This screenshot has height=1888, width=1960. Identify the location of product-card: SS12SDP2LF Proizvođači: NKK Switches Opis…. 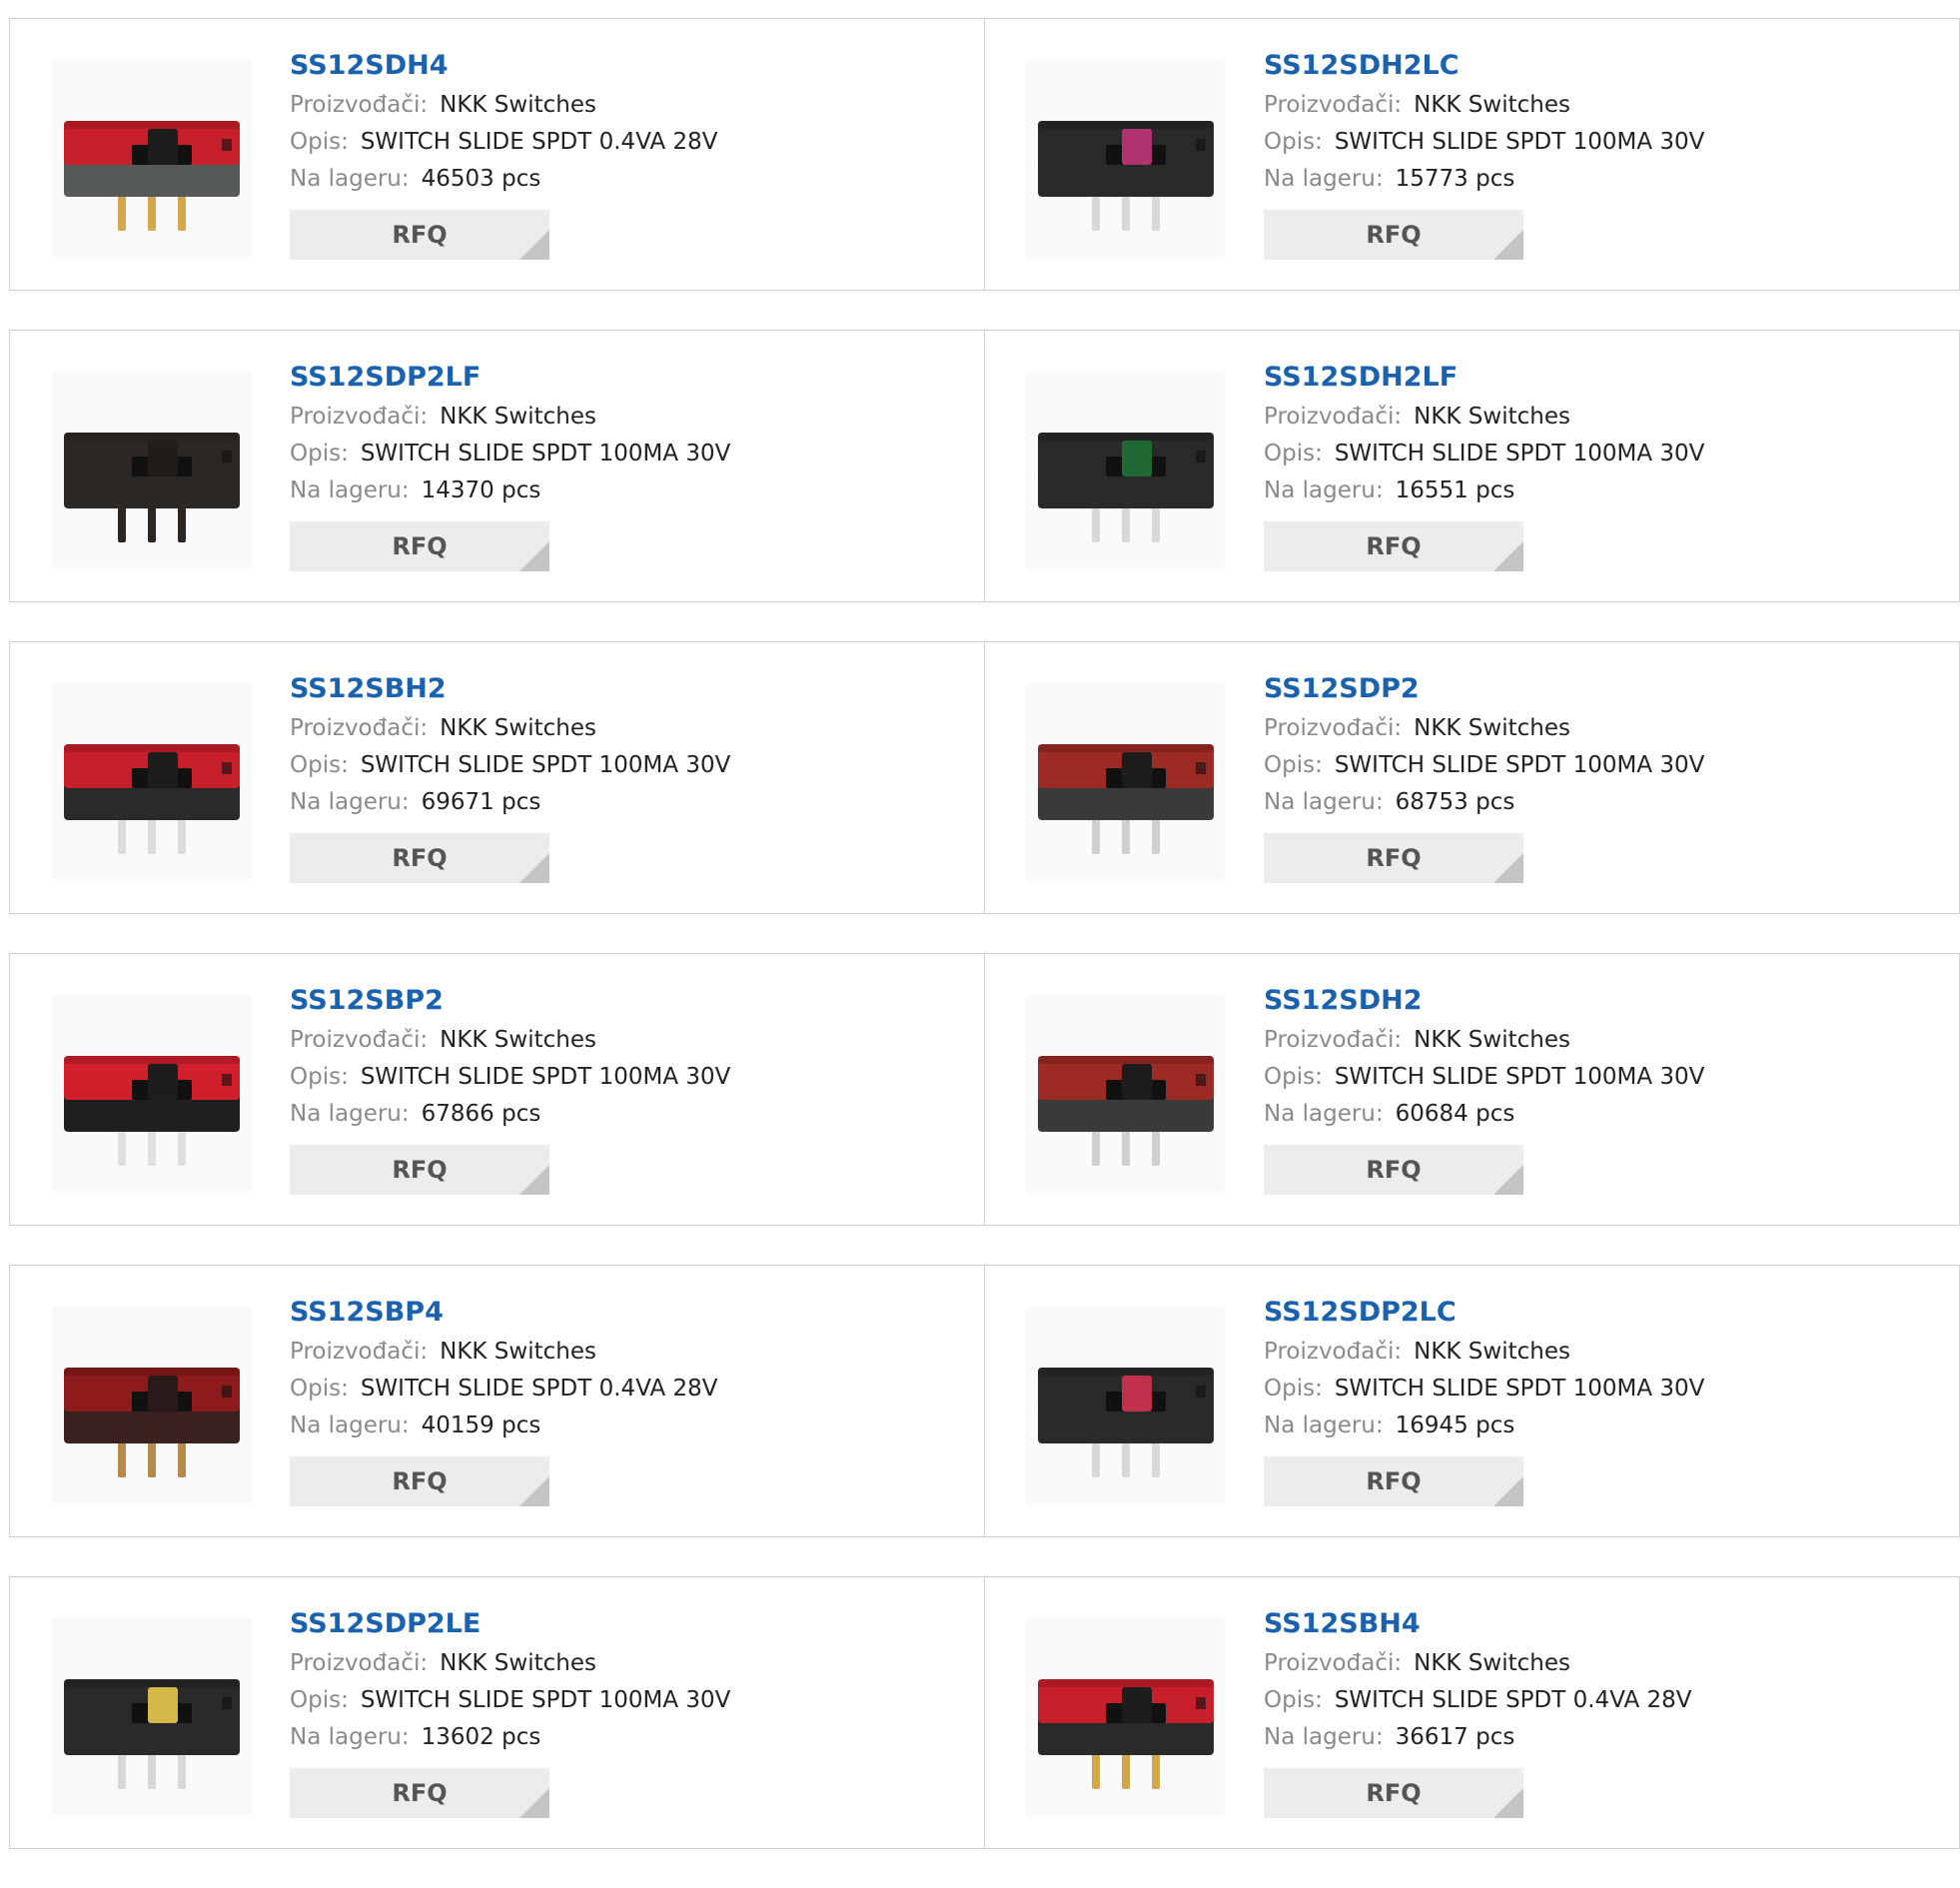
(497, 466).